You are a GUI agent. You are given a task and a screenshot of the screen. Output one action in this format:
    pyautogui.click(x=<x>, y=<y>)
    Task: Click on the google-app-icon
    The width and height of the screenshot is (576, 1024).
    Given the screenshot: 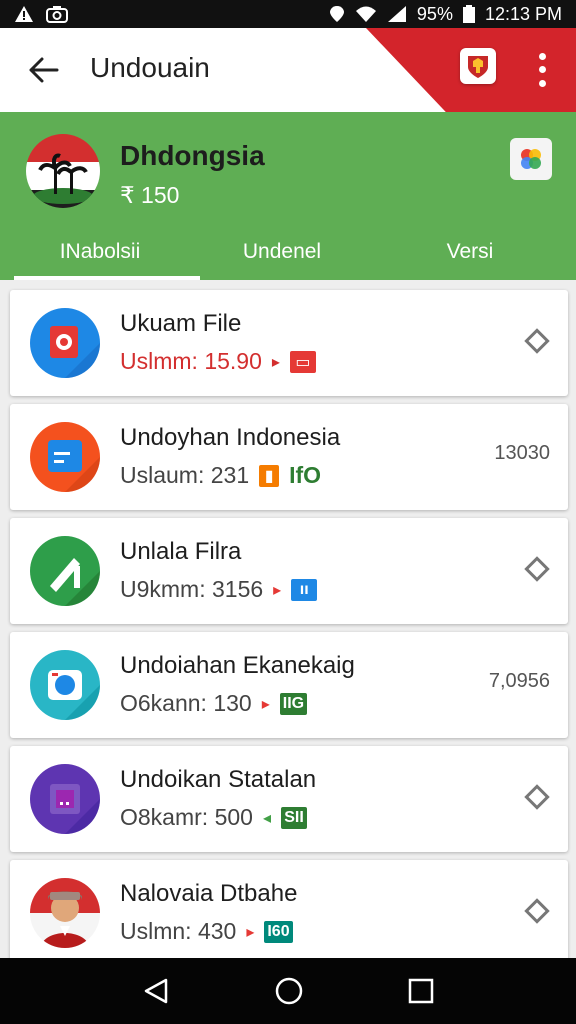 What is the action you would take?
    pyautogui.click(x=531, y=159)
    